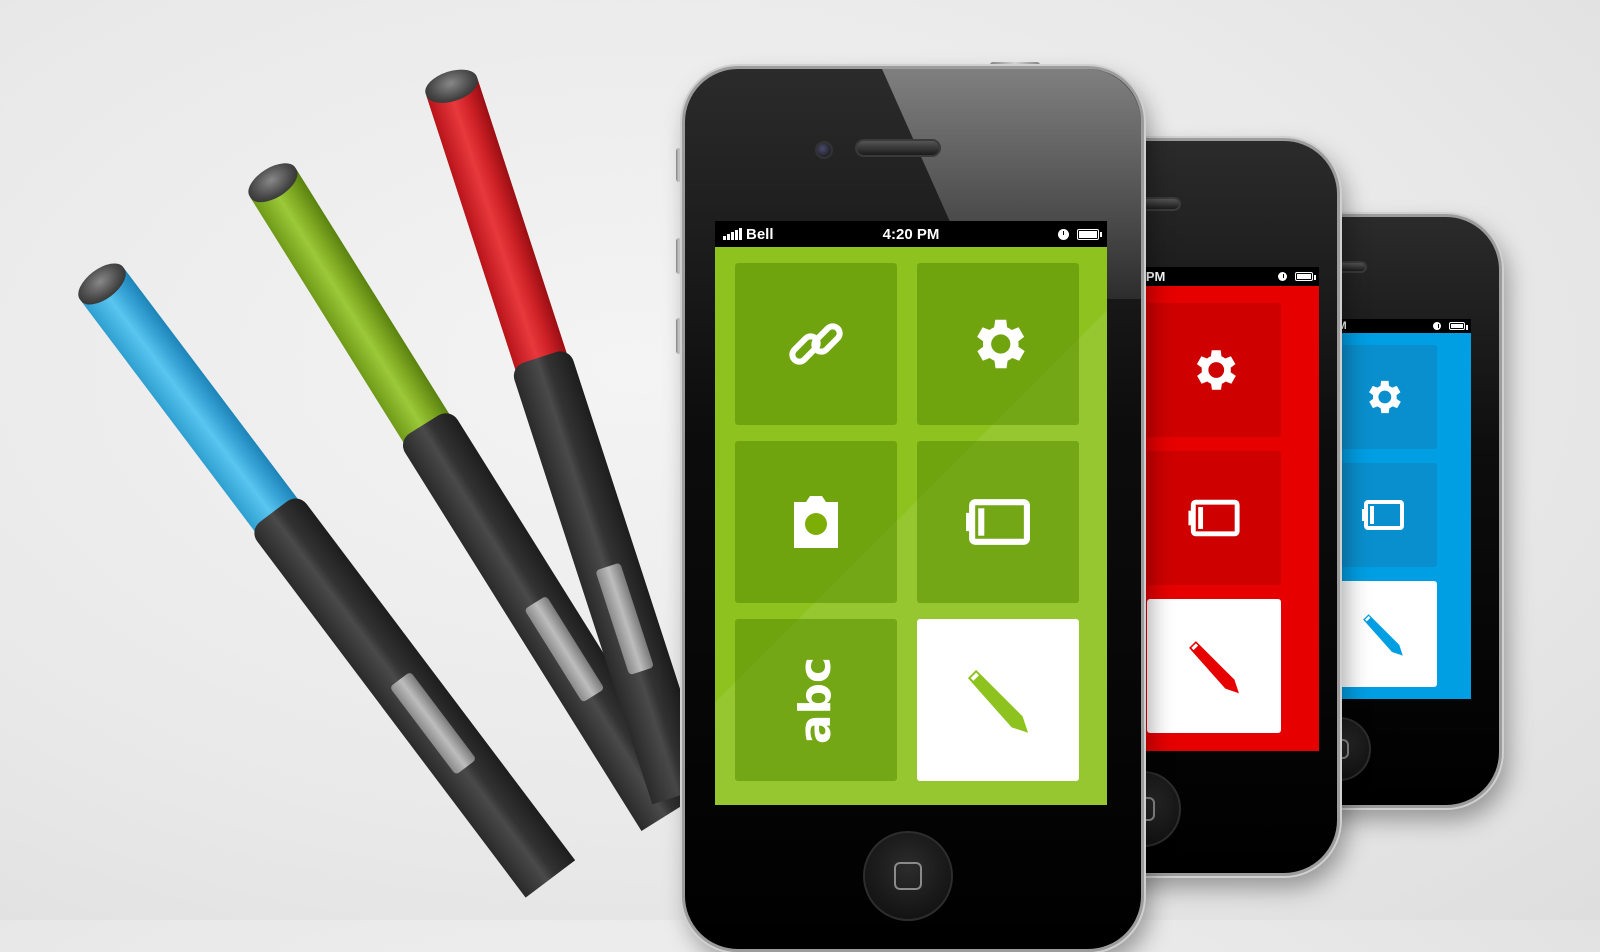  I want to click on home-button, so click(908, 876).